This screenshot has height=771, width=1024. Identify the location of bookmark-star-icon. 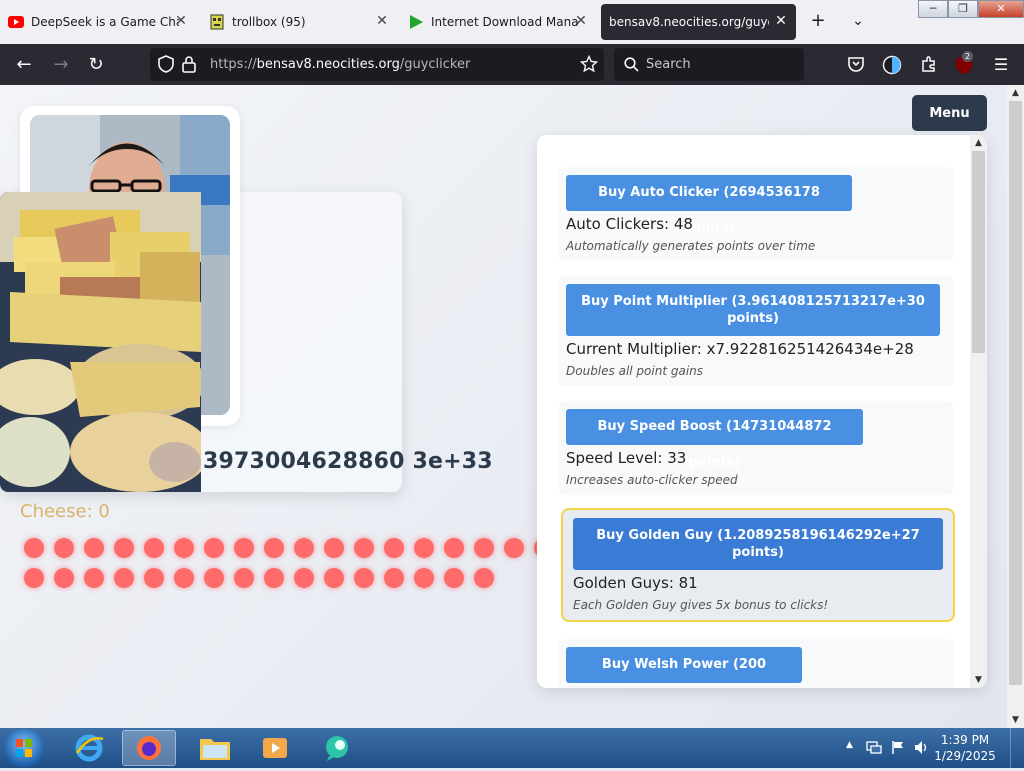
(589, 65).